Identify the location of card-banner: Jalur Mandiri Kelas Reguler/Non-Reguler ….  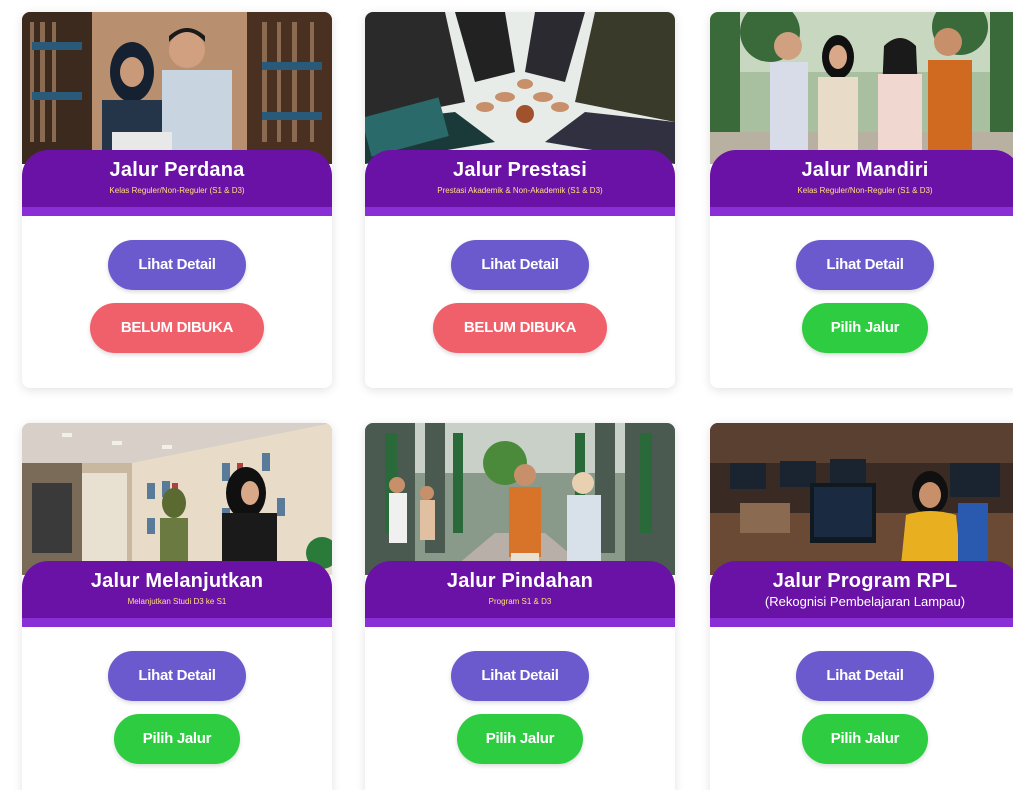
(861, 183).